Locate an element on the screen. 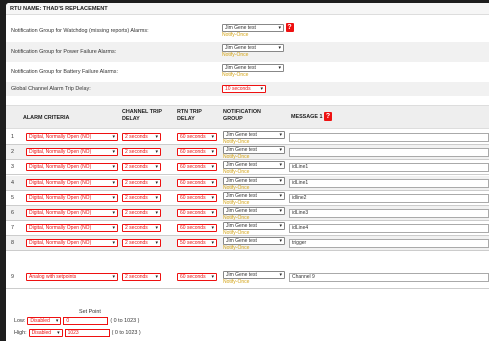 Image resolution: width=489 pixels, height=341 pixels. trip-delay-select: 10 seconds ▾ is located at coordinates (244, 89).